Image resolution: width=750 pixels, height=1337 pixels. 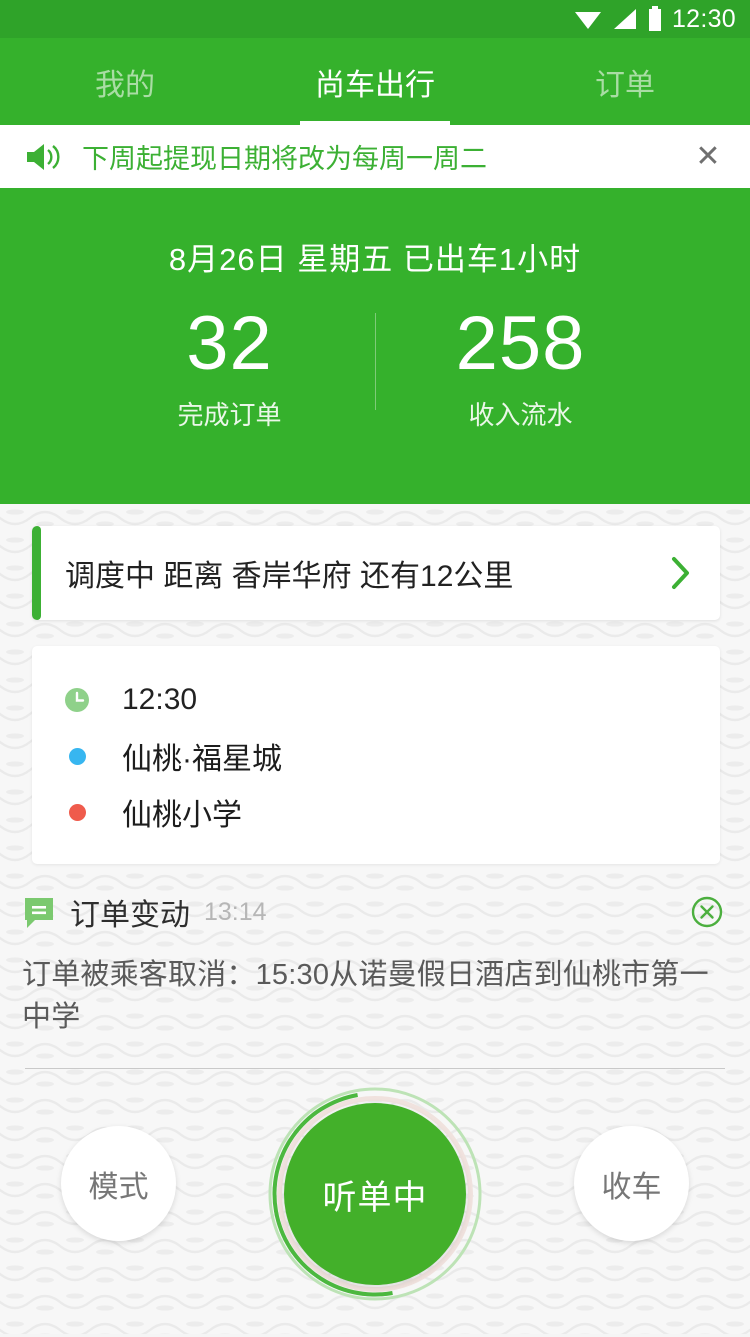 I want to click on trip-row-destination: 仙桃小学, so click(x=376, y=812).